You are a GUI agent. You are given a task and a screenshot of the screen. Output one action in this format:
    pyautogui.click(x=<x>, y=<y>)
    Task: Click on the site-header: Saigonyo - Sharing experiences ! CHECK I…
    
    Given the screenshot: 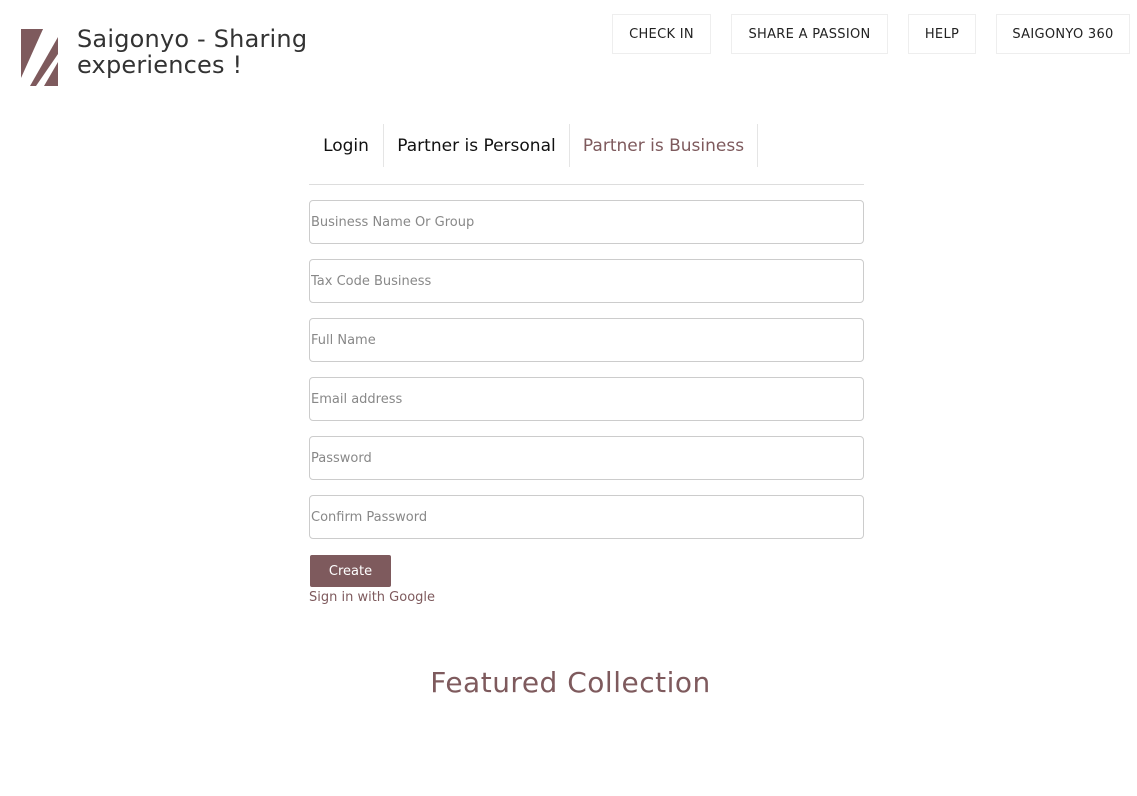 What is the action you would take?
    pyautogui.click(x=568, y=50)
    